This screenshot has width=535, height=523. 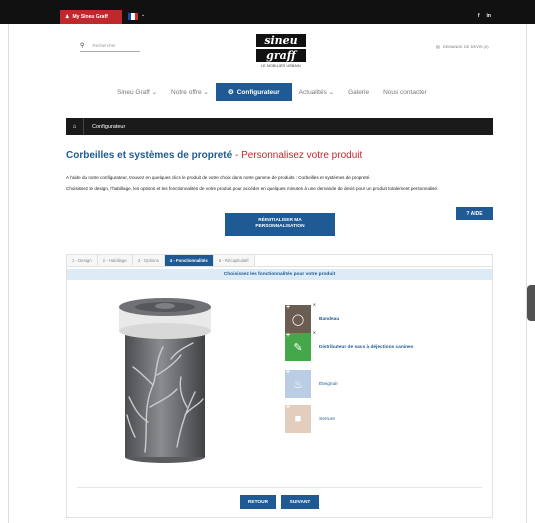 What do you see at coordinates (109, 126) in the screenshot?
I see `breadcrumb-current: Configurateur` at bounding box center [109, 126].